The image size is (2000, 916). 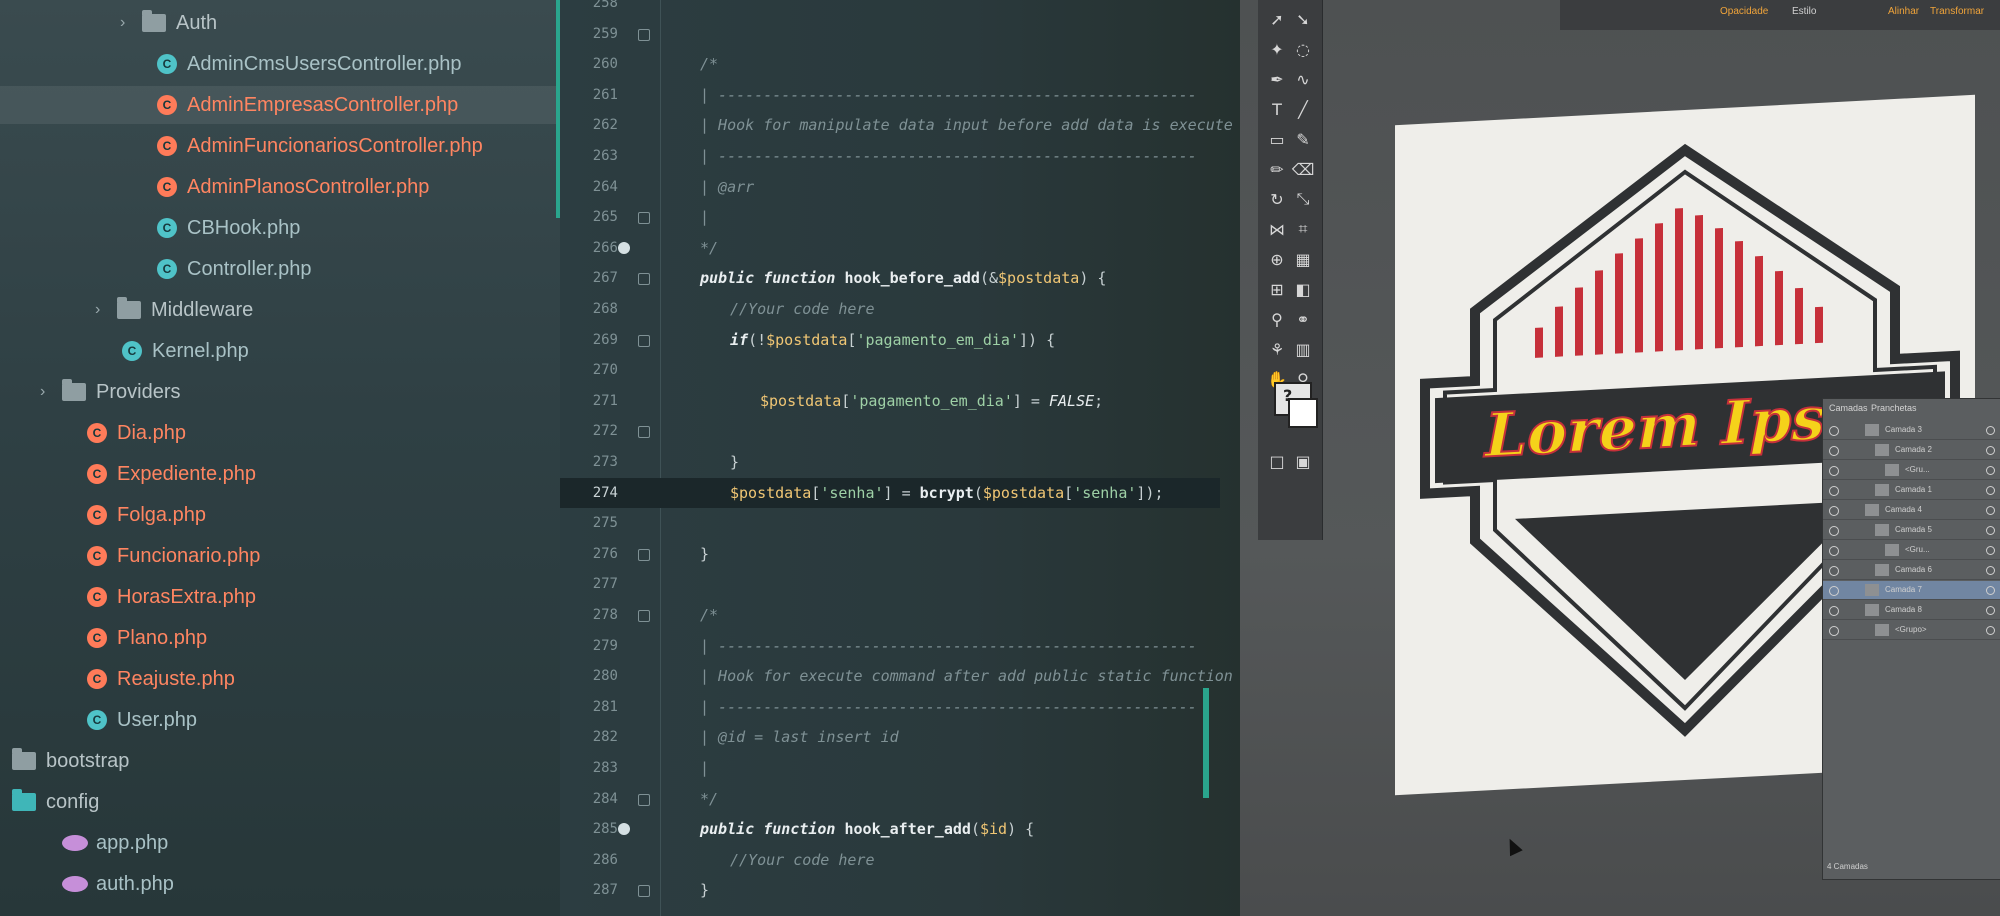 What do you see at coordinates (1903, 11) in the screenshot?
I see `align-label: Alinhar` at bounding box center [1903, 11].